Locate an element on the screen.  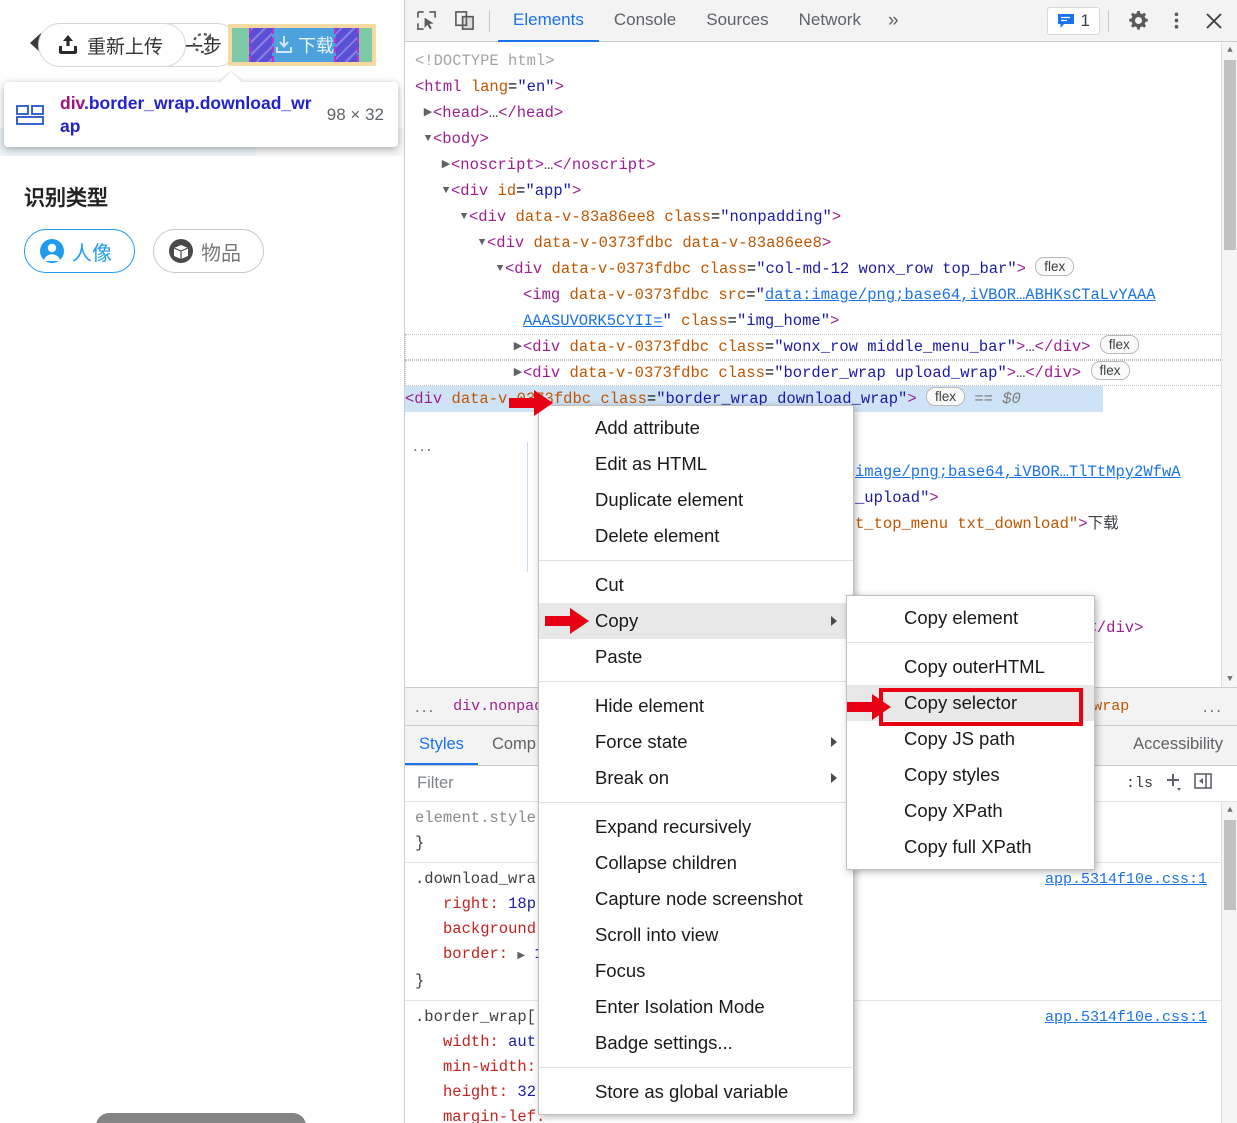
menu-separator is located at coordinates (696, 681).